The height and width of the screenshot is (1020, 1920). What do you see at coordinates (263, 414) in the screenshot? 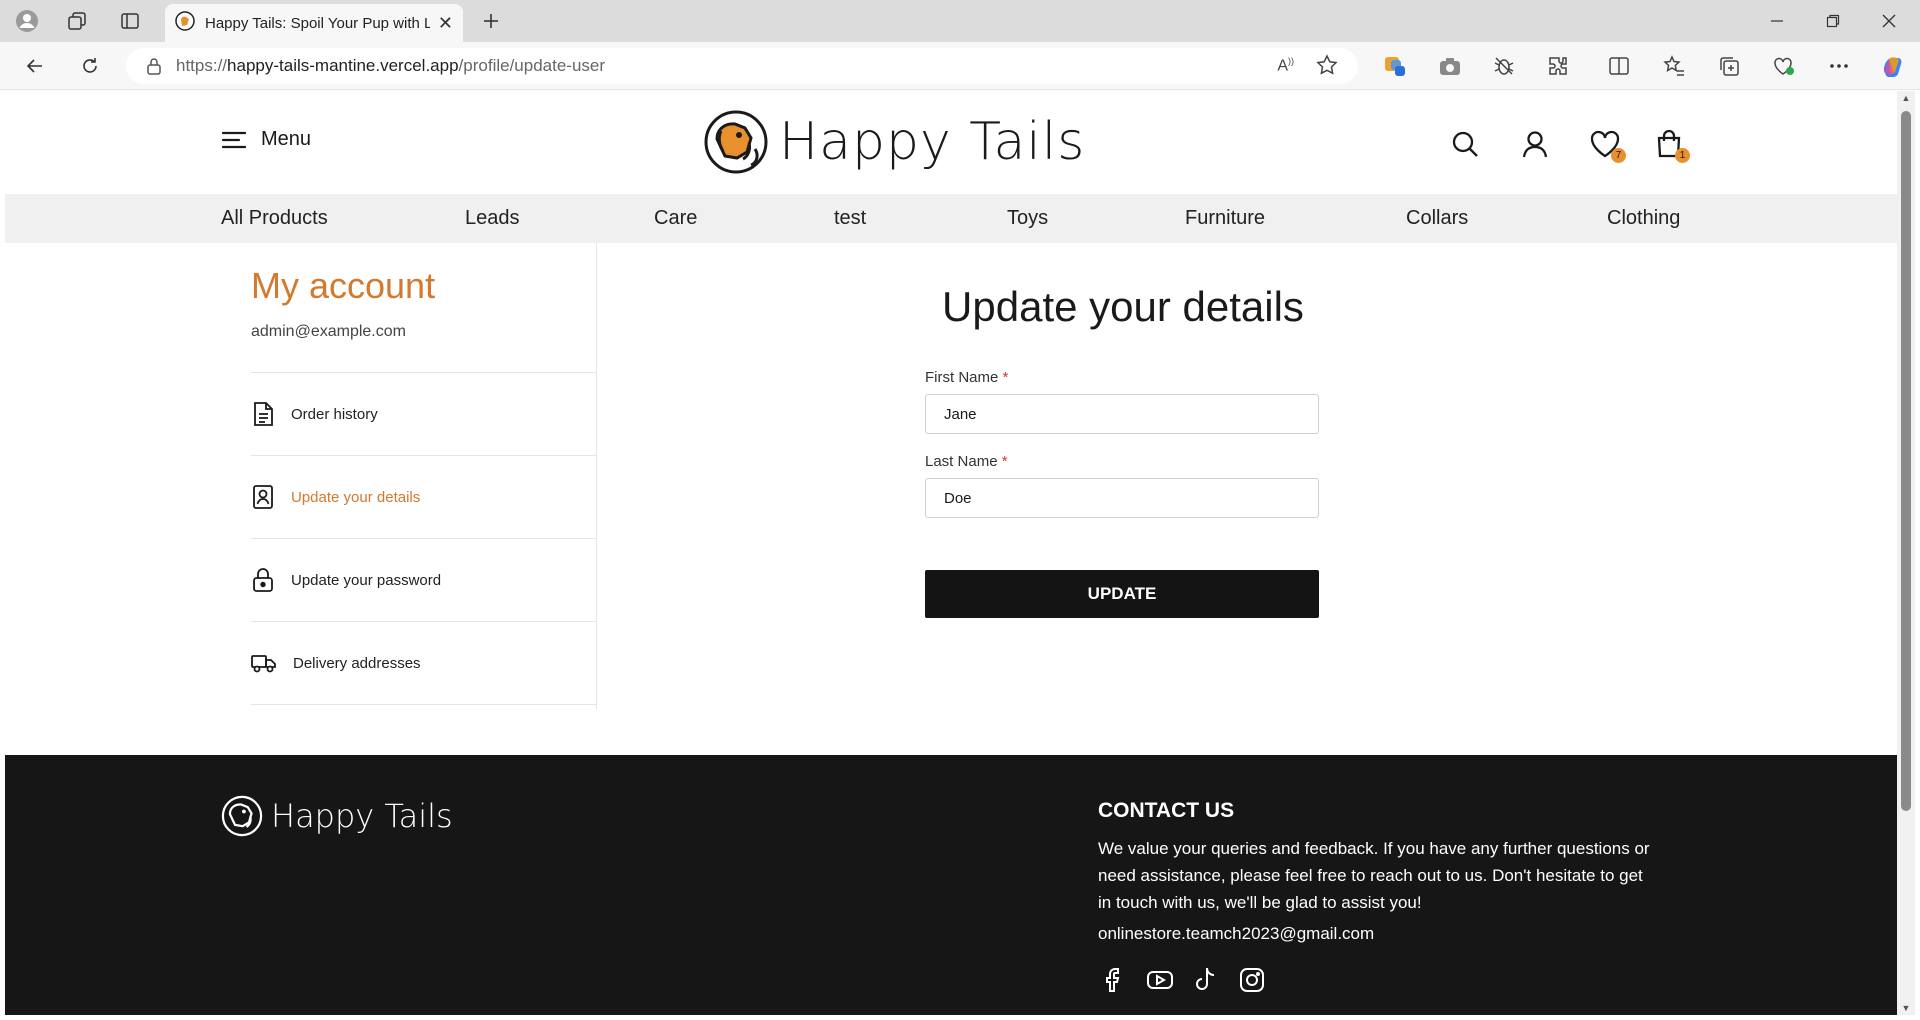
I see `document-icon` at bounding box center [263, 414].